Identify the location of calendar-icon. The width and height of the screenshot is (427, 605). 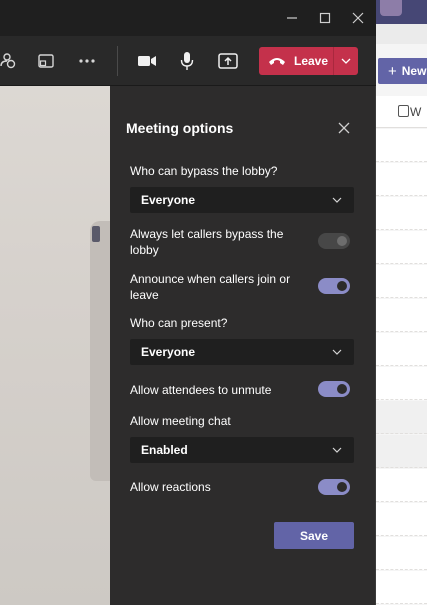
(403, 111).